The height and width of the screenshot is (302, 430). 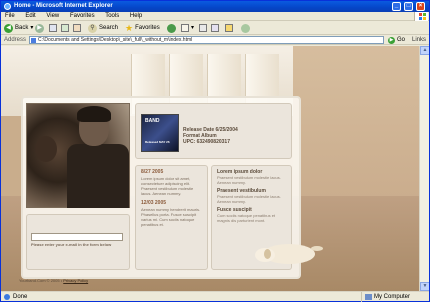 I want to click on star-icon: ★, so click(x=129, y=28).